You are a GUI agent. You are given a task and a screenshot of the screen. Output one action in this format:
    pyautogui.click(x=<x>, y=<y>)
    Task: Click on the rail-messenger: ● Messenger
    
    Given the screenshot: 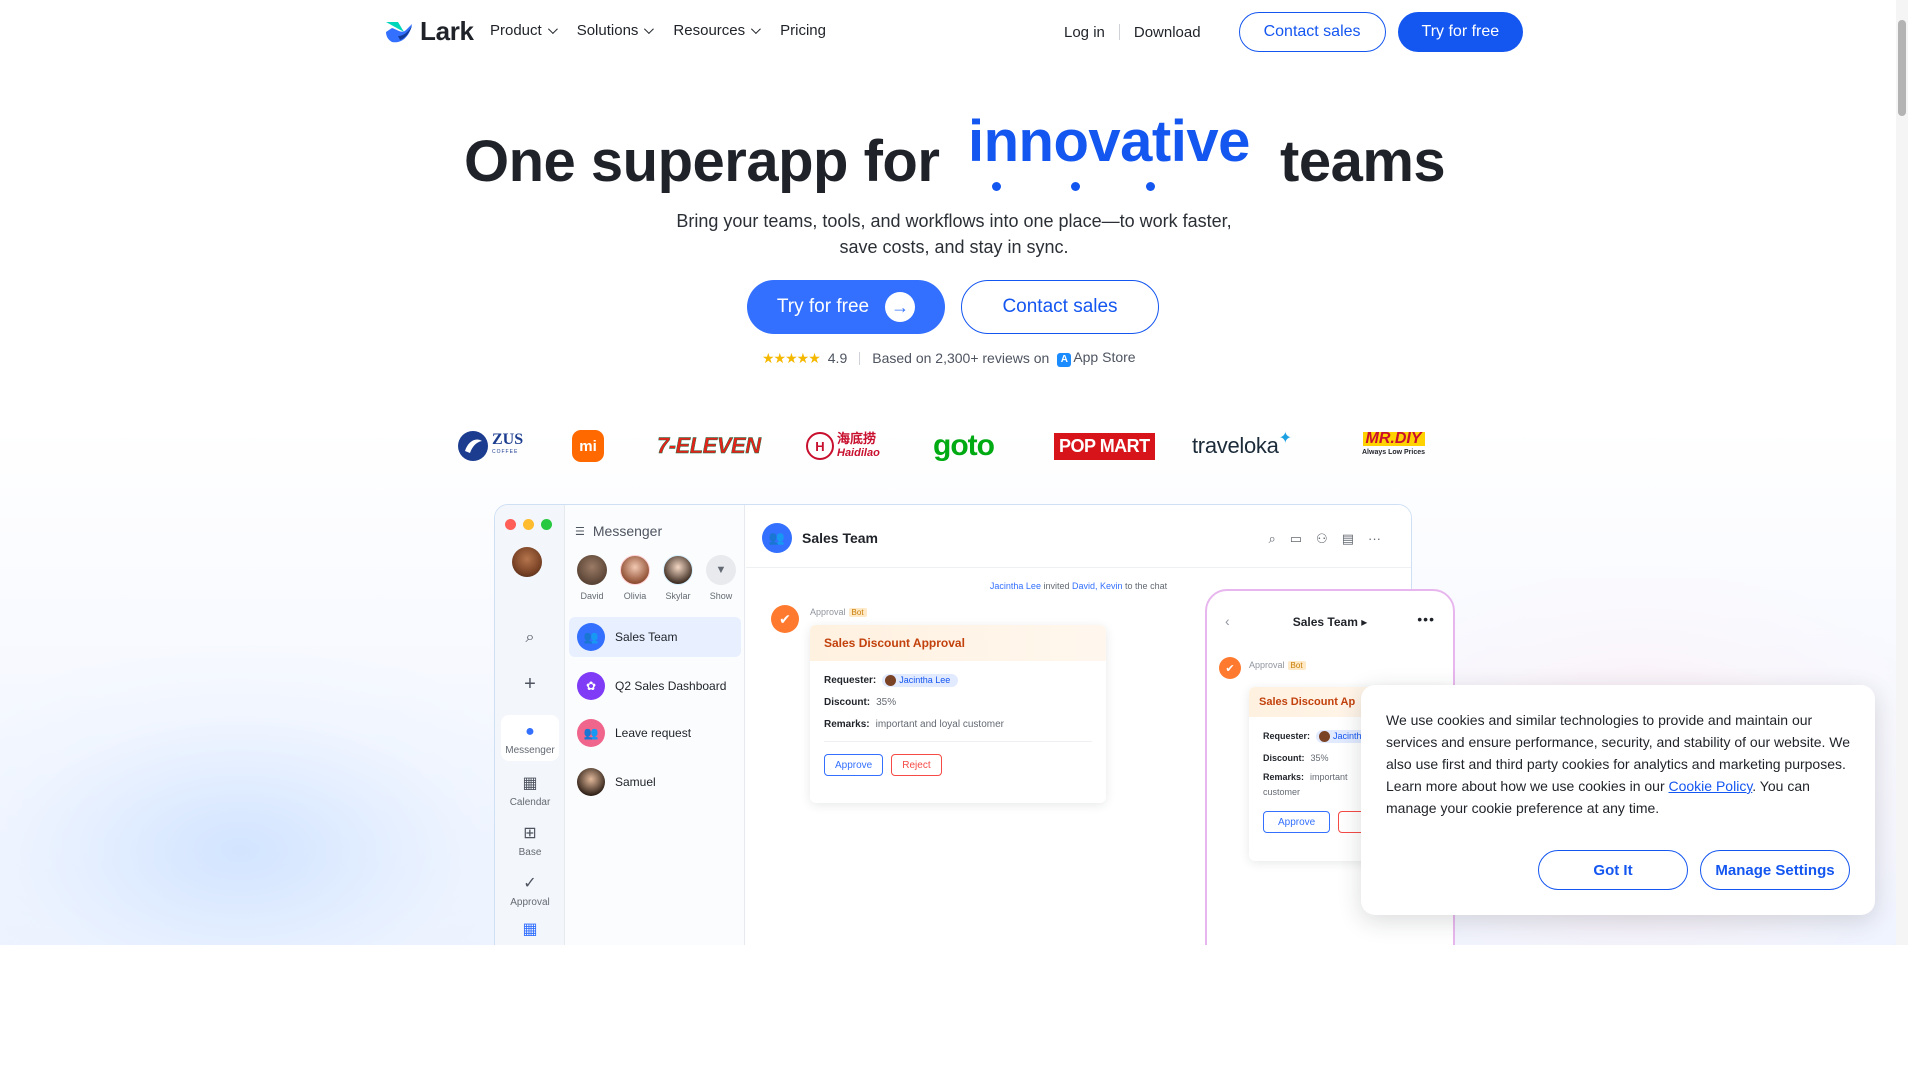 What is the action you would take?
    pyautogui.click(x=530, y=739)
    